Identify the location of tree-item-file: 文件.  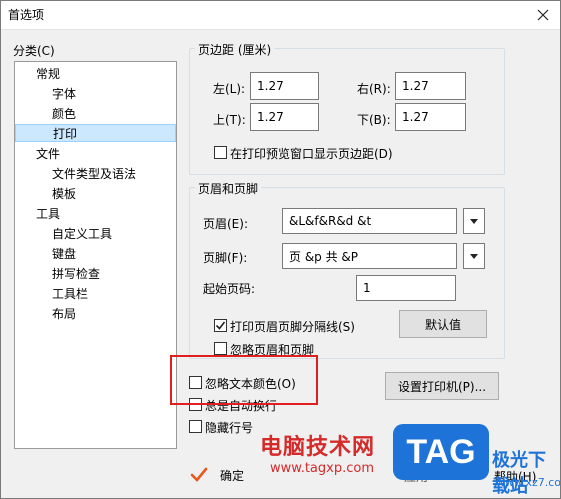
(48, 154).